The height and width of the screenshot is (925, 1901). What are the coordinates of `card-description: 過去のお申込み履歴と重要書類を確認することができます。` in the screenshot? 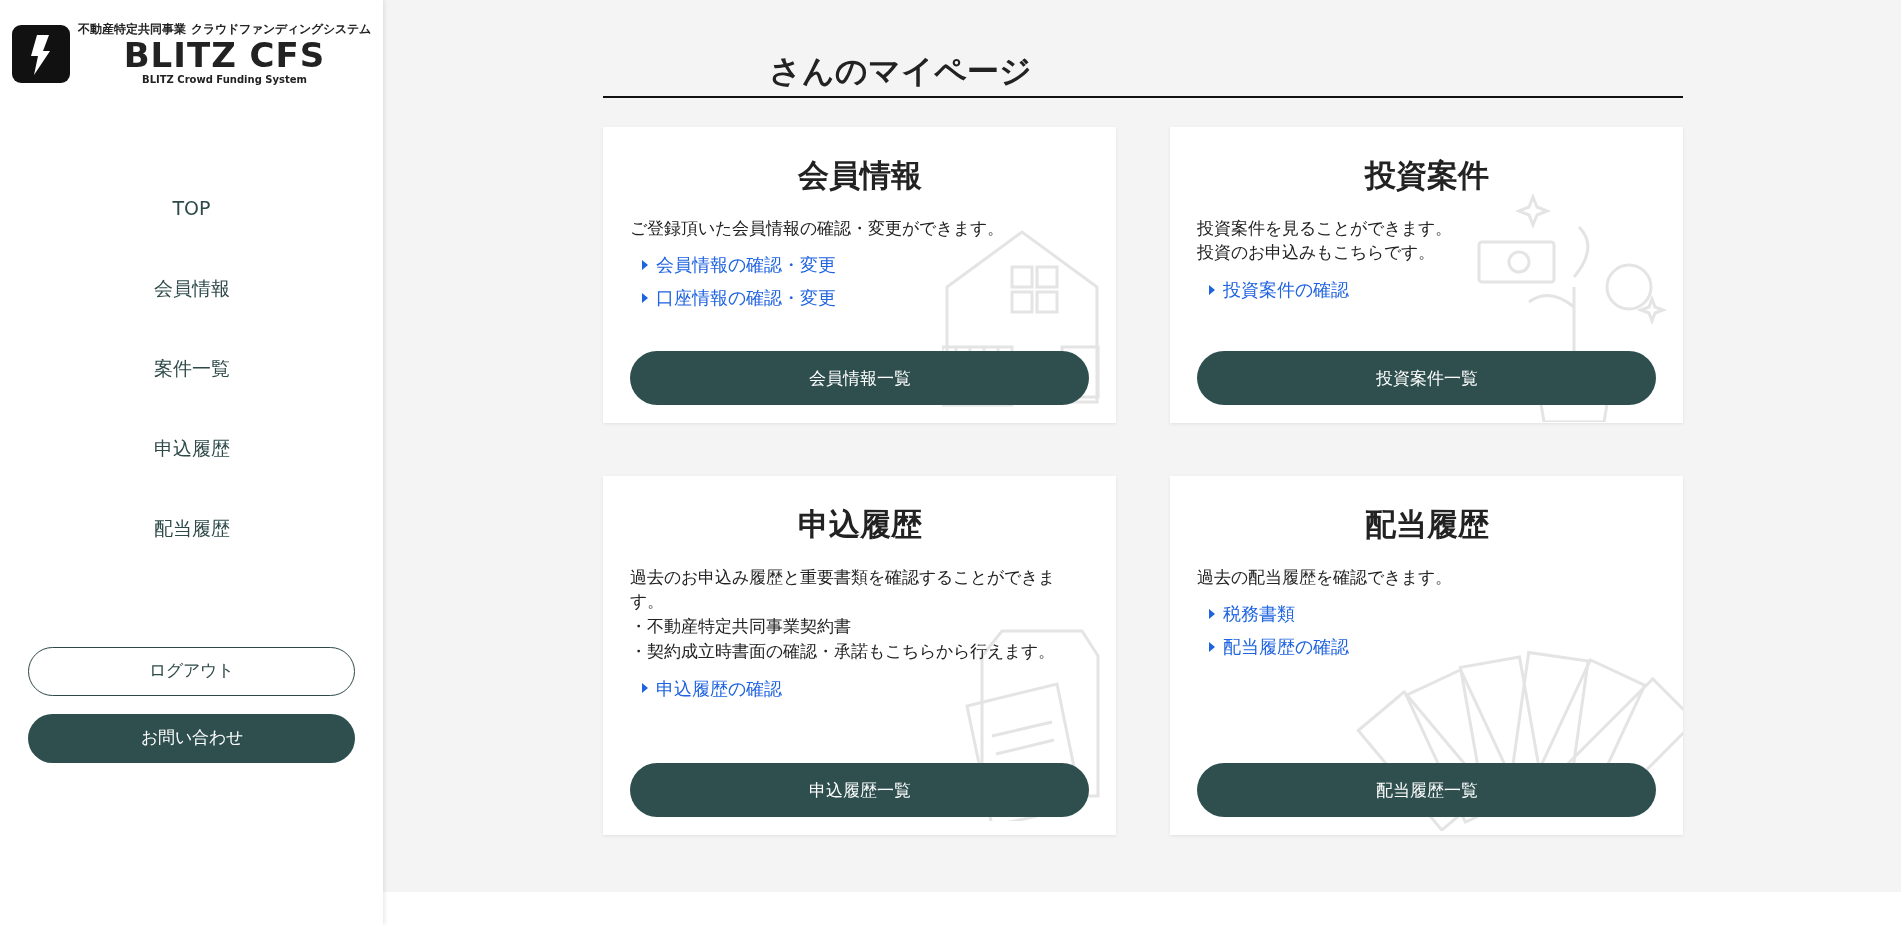 It's located at (843, 590).